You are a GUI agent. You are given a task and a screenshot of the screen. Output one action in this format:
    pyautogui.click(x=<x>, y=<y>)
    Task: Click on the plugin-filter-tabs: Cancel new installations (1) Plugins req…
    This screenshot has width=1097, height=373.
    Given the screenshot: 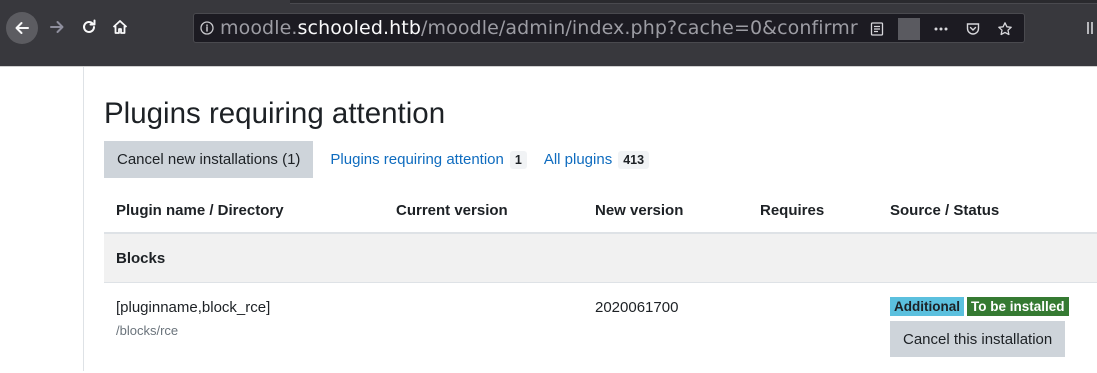 What is the action you would take?
    pyautogui.click(x=377, y=159)
    